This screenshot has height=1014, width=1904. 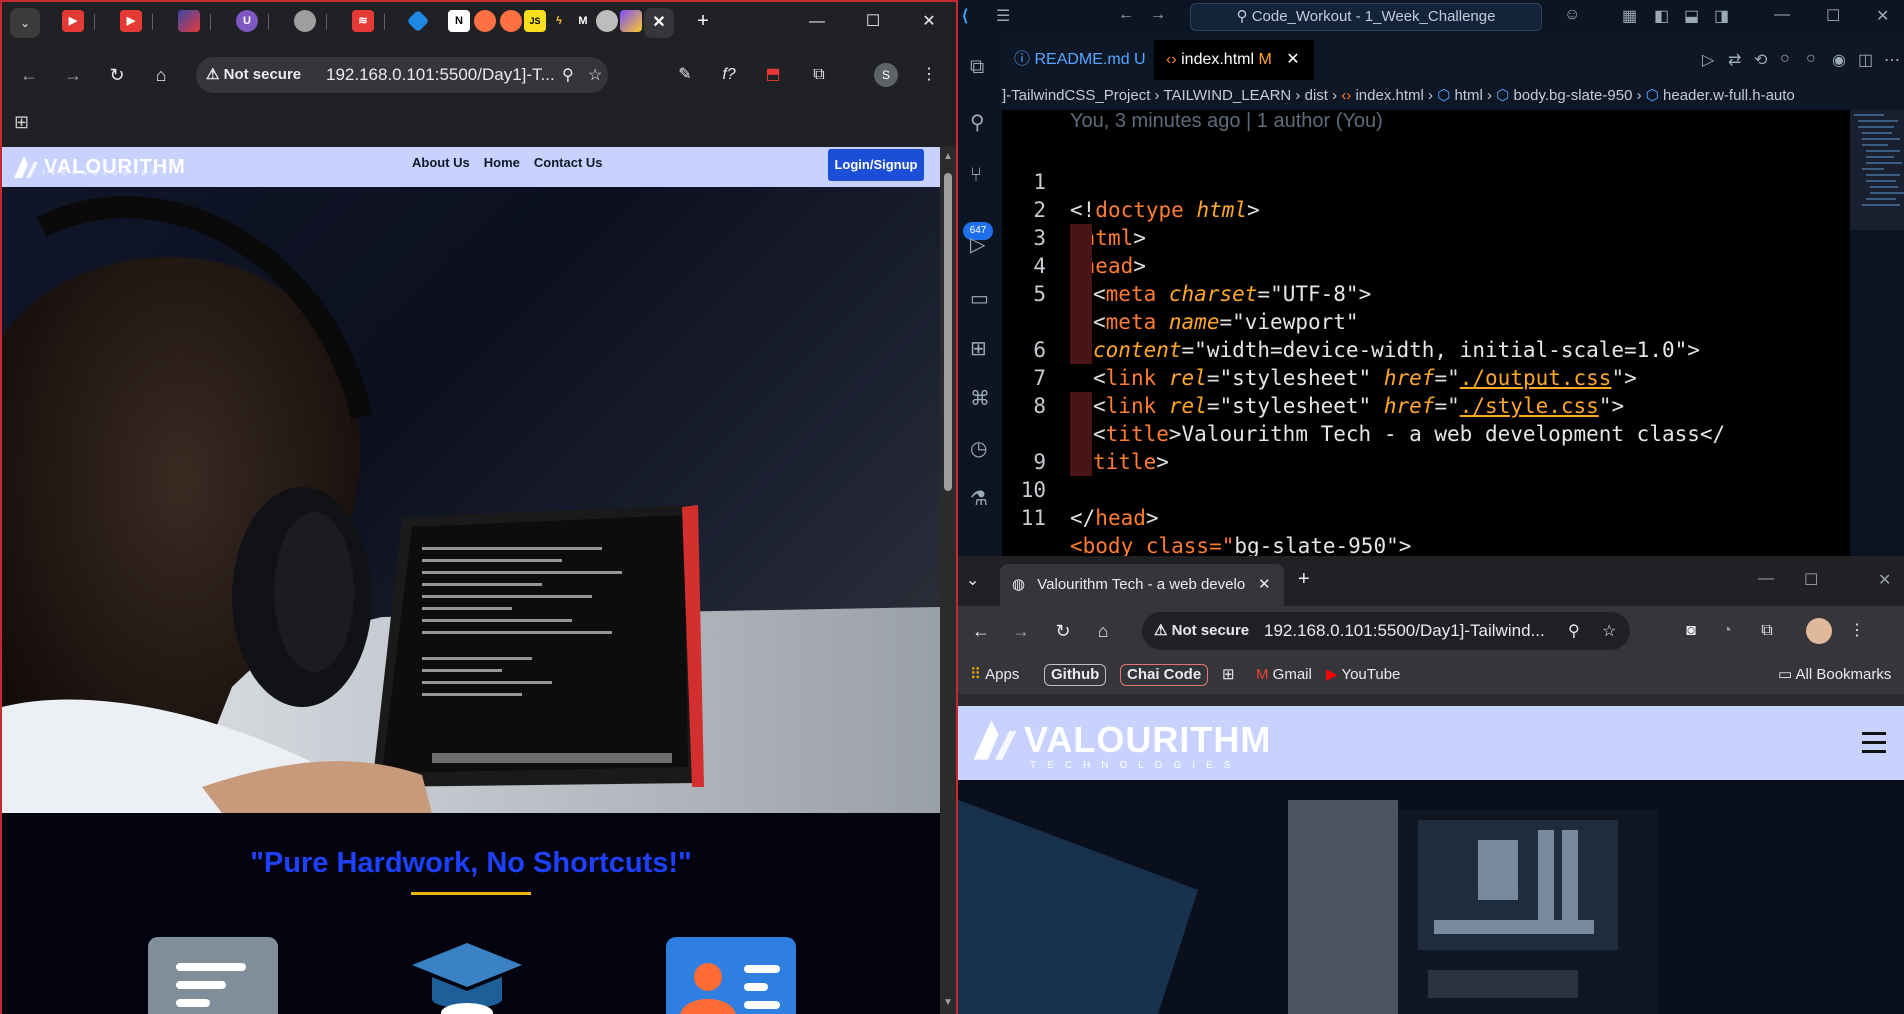 What do you see at coordinates (1126, 15) in the screenshot?
I see `back-arrow-icon: ←` at bounding box center [1126, 15].